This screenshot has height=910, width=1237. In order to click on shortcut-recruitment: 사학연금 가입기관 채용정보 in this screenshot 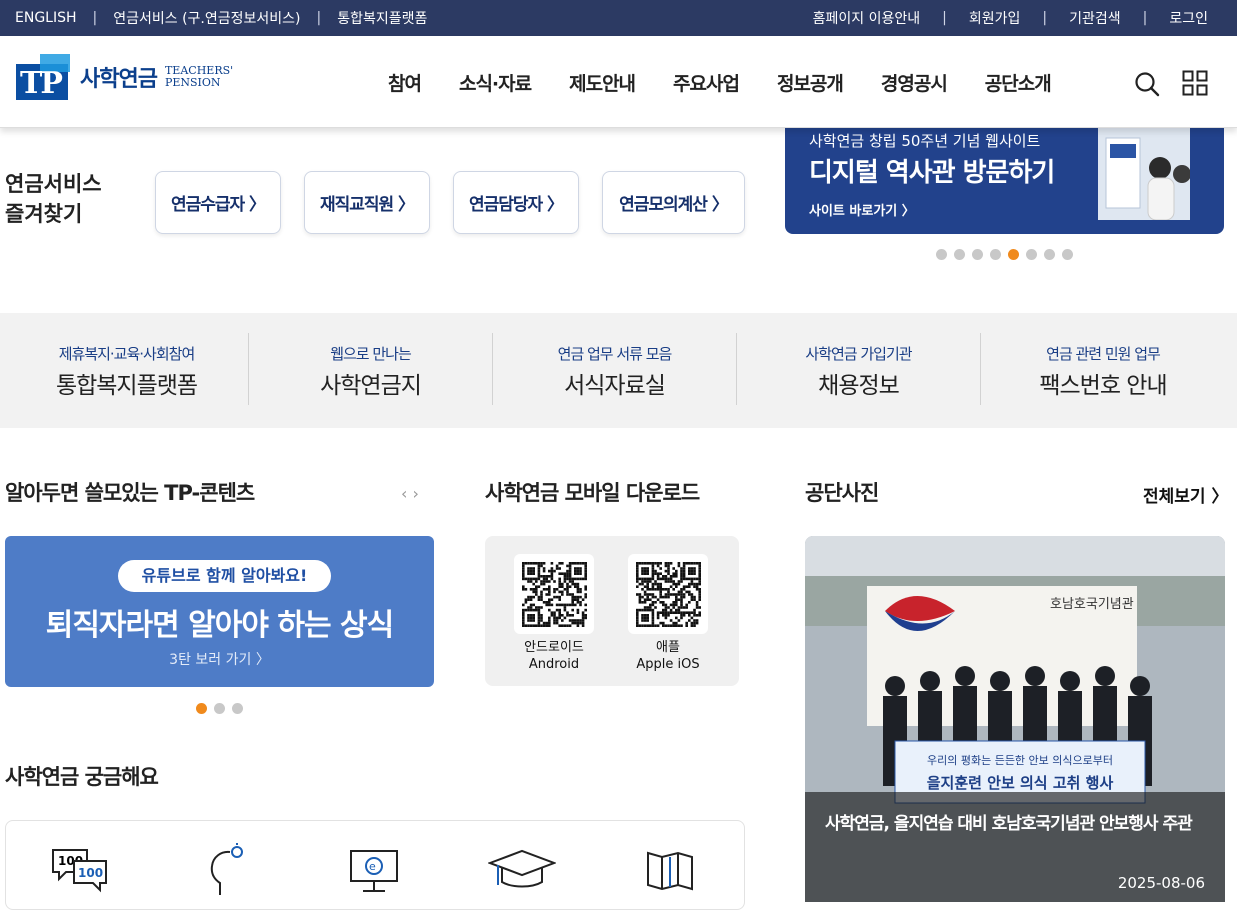, I will do `click(859, 369)`.